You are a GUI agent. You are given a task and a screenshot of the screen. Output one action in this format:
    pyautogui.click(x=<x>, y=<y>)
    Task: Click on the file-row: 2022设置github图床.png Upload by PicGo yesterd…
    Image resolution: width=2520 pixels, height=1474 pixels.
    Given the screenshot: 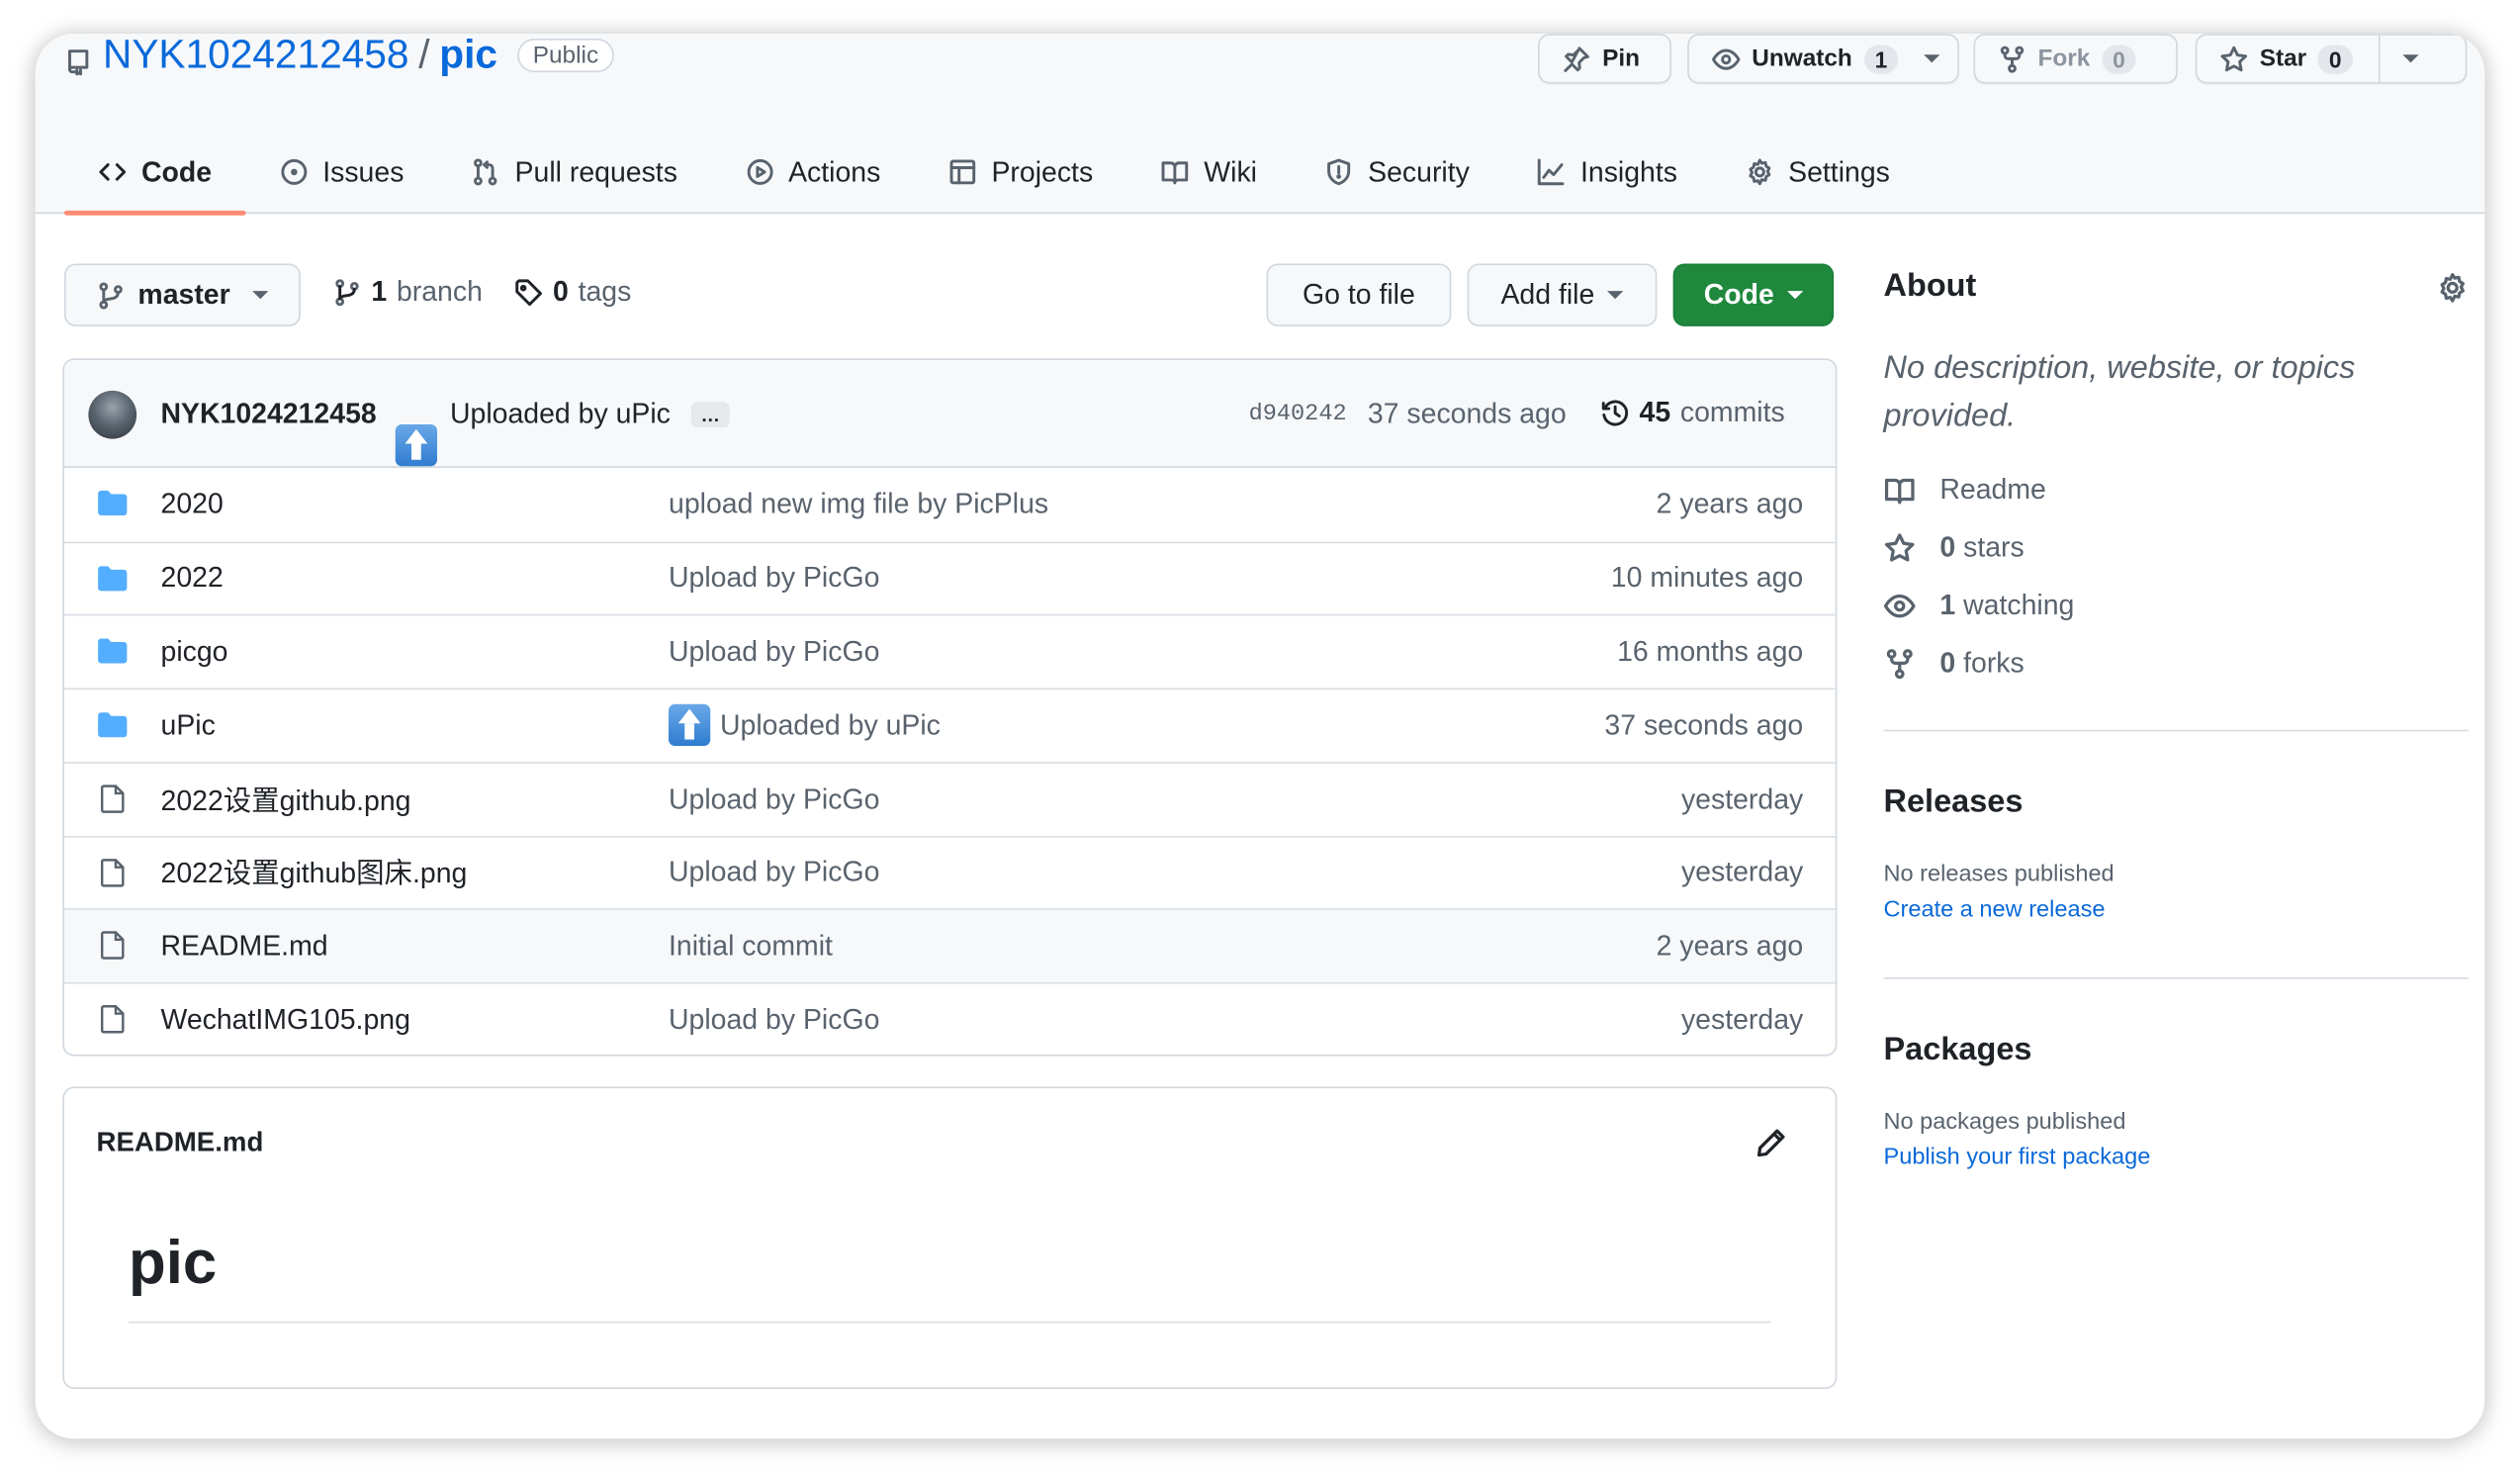 What is the action you would take?
    pyautogui.click(x=950, y=871)
    